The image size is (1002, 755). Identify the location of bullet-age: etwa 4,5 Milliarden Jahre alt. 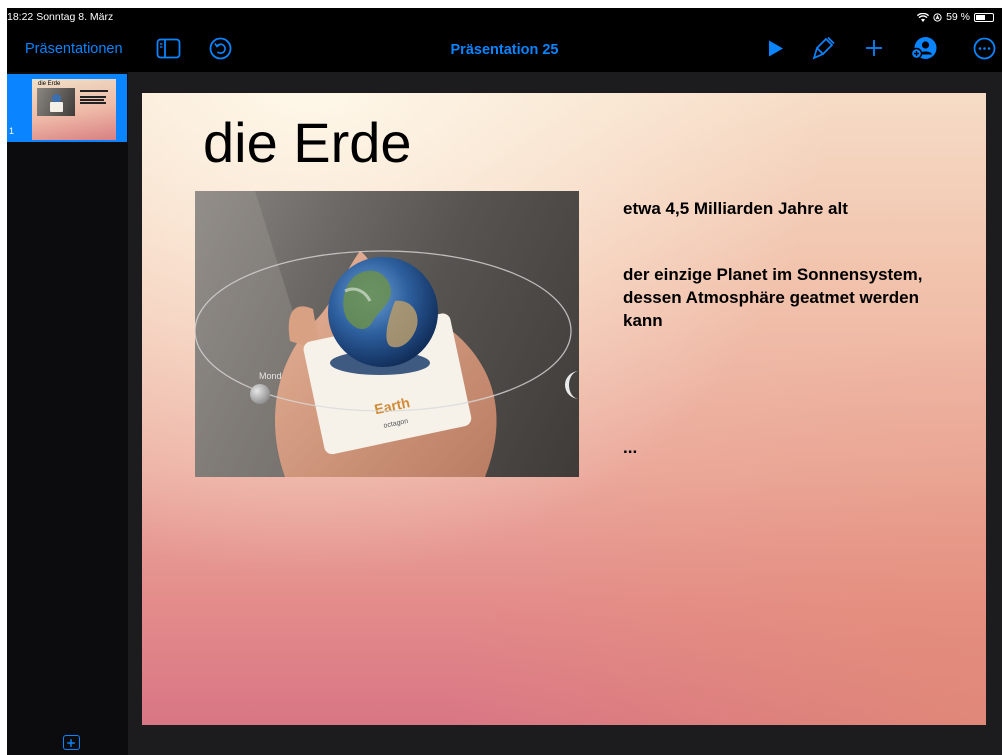
(735, 208).